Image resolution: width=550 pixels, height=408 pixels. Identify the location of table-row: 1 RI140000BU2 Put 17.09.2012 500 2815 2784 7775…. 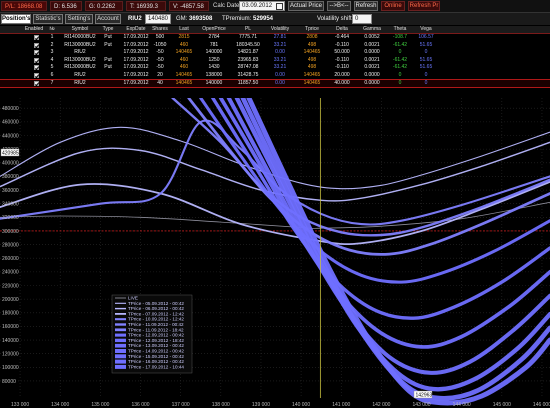
(275, 37).